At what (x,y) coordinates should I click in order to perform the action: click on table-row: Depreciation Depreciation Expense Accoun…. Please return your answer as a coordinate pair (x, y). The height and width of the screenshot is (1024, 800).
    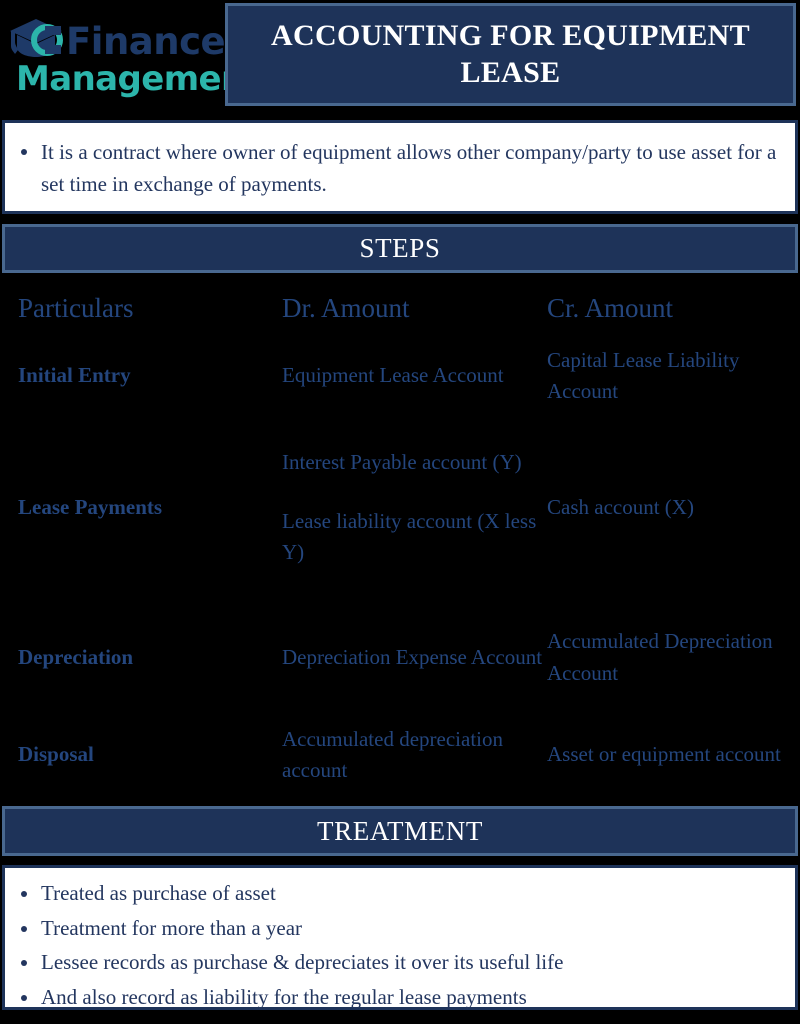
    Looking at the image, I should click on (400, 657).